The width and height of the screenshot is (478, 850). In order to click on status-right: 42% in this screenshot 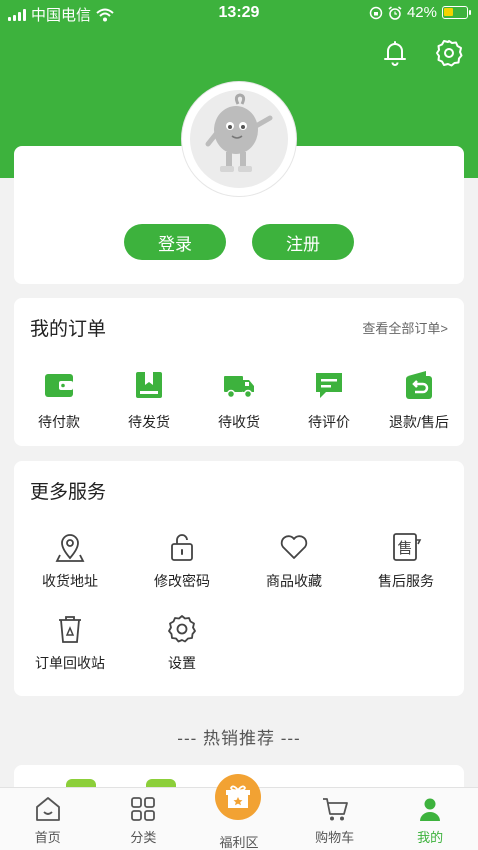, I will do `click(420, 12)`.